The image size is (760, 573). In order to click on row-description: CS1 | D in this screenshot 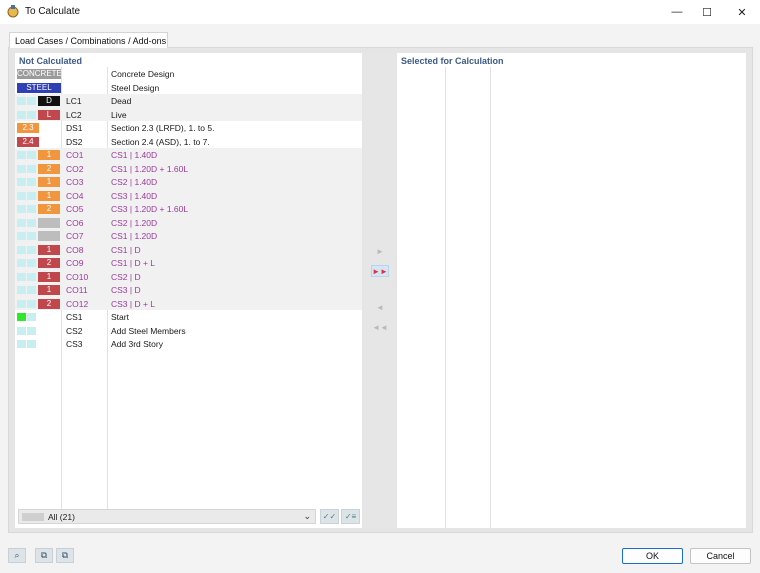, I will do `click(126, 249)`.